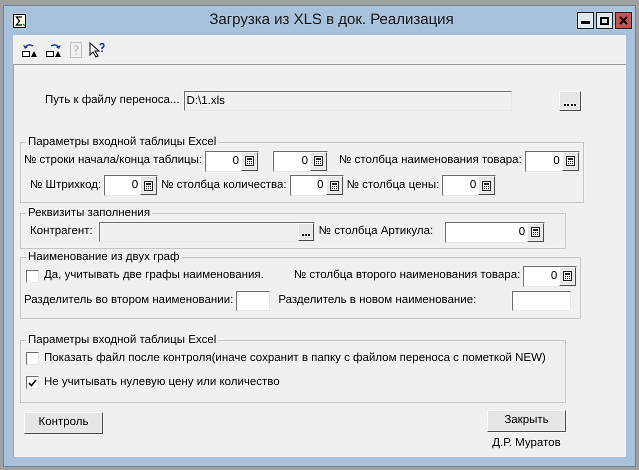 The image size is (639, 470). I want to click on redo-icon, so click(54, 50).